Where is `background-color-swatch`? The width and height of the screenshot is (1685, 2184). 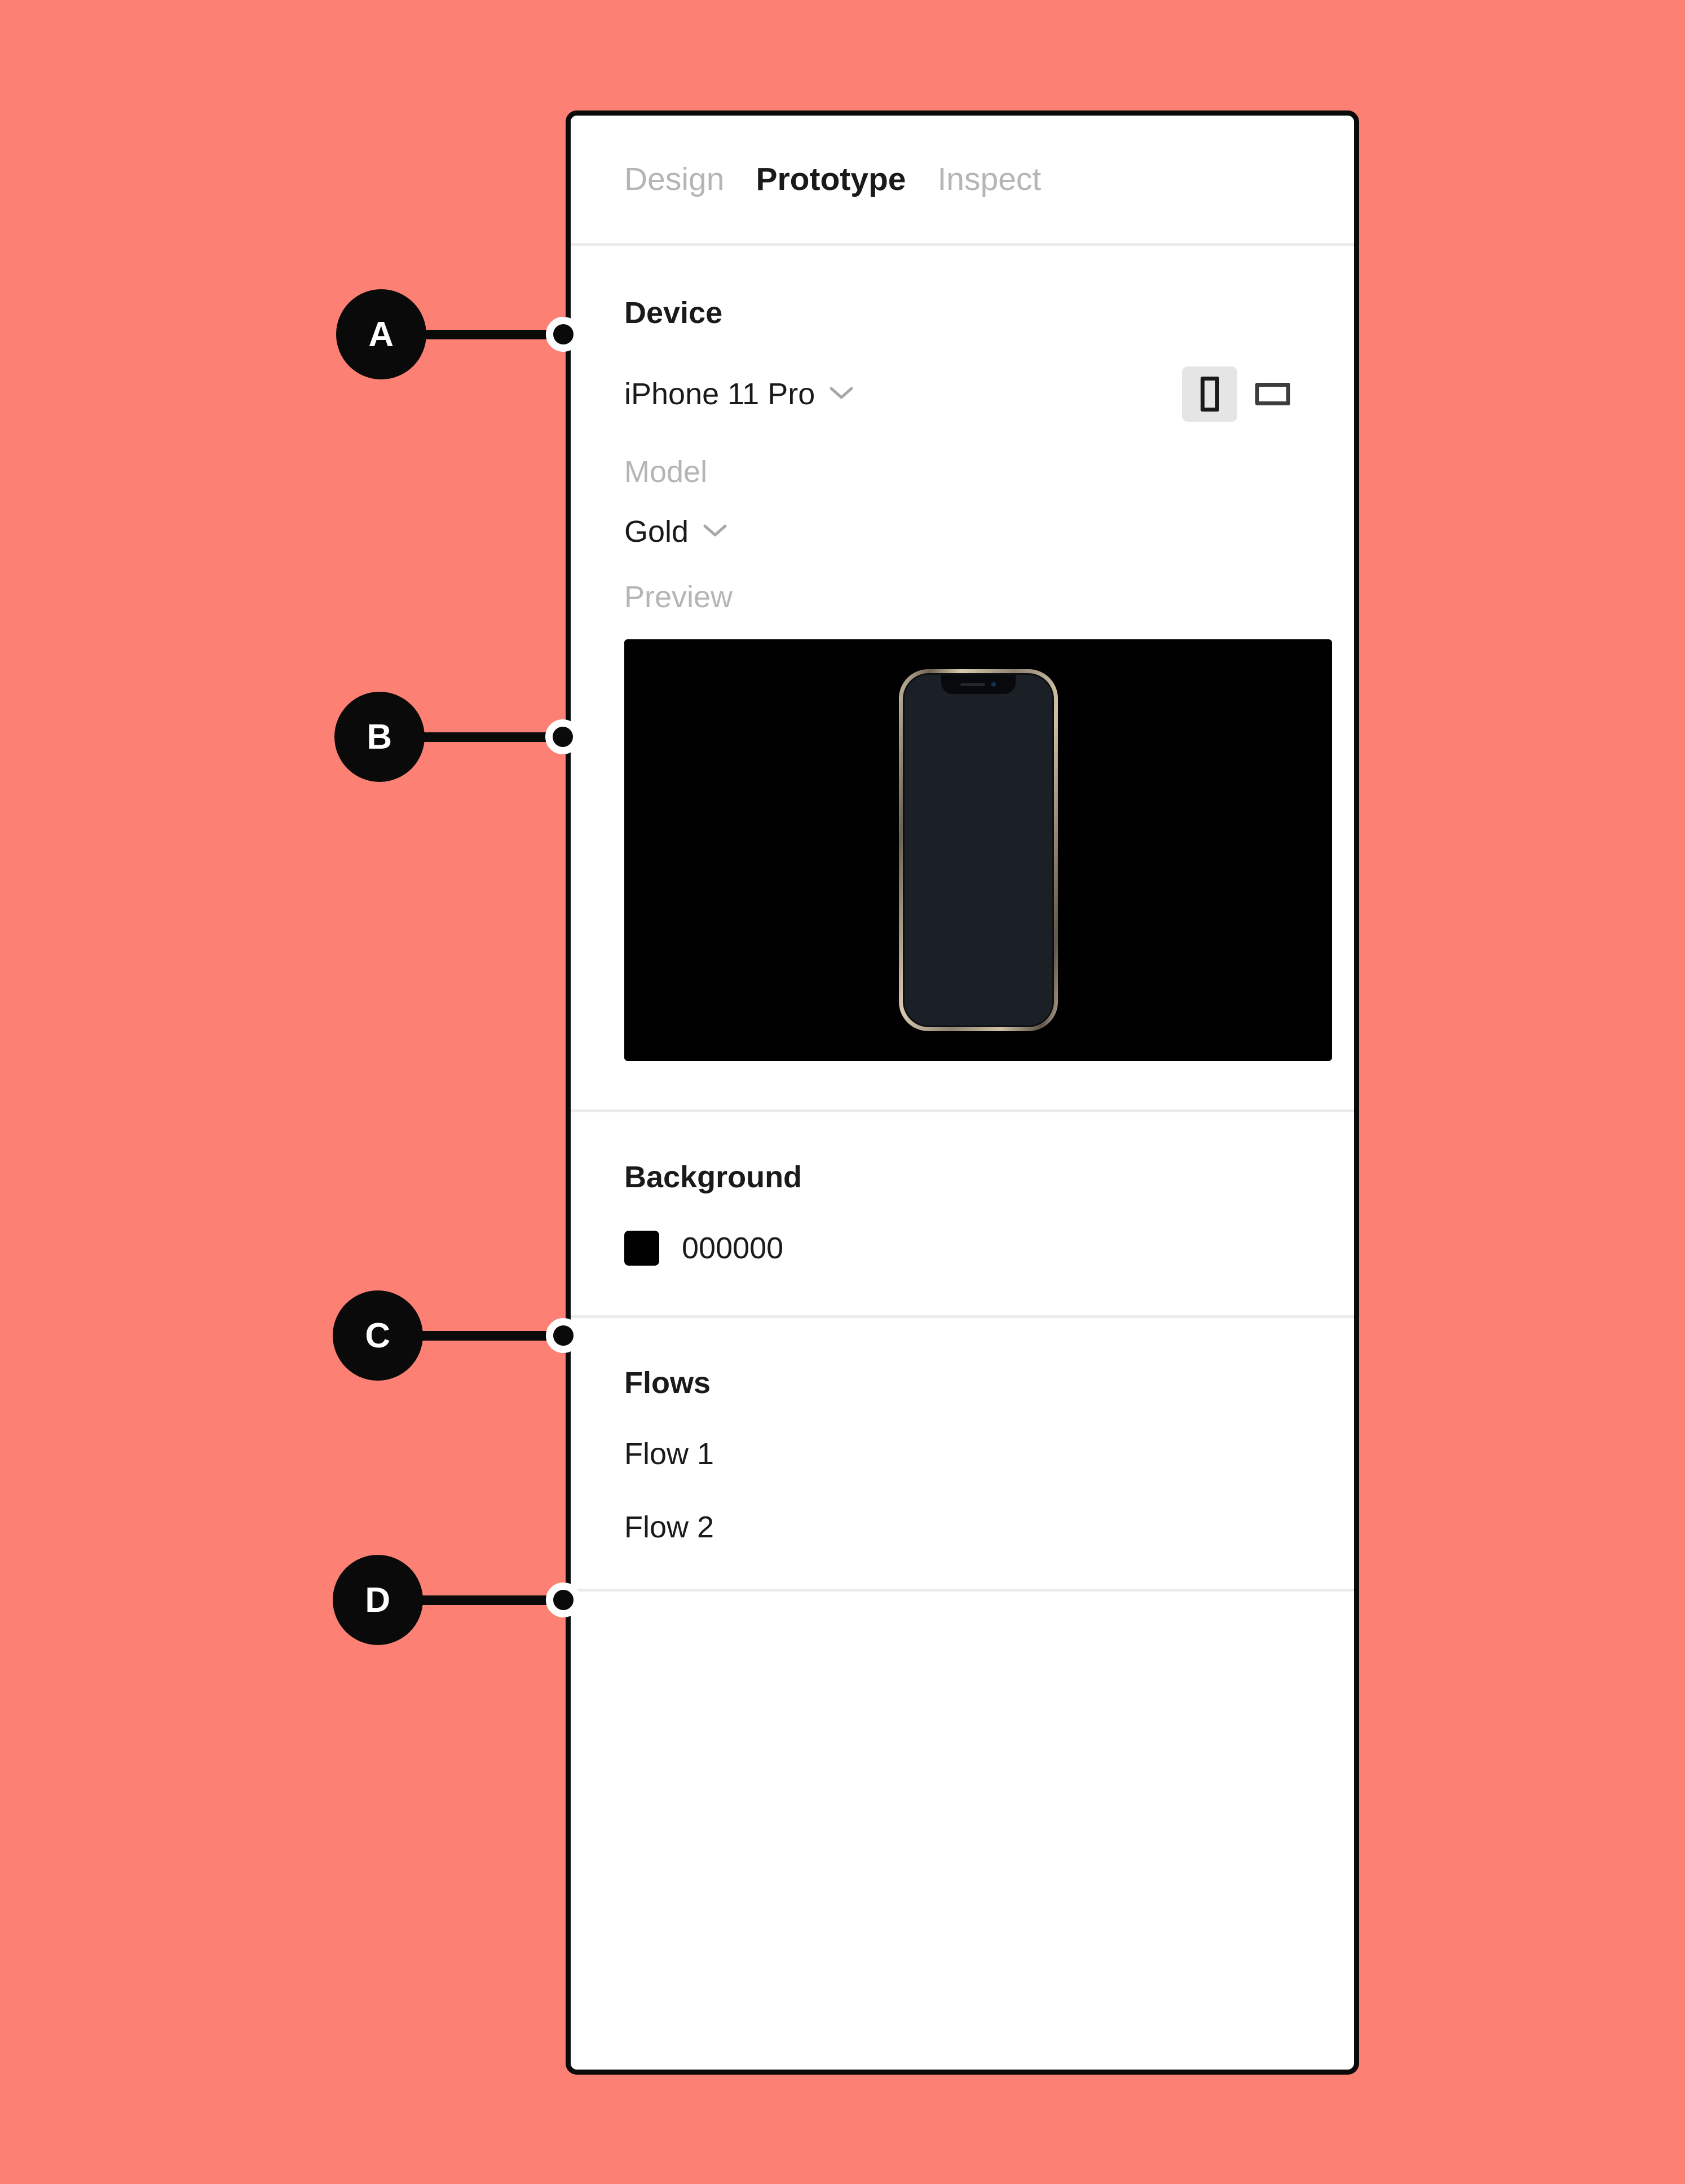
background-color-swatch is located at coordinates (641, 1248).